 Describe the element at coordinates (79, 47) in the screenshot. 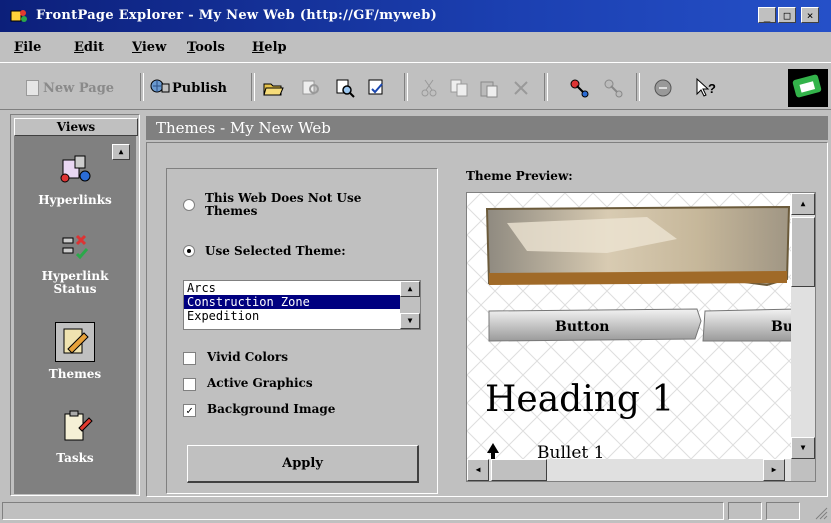

I see `menu-edit-key: E` at that location.